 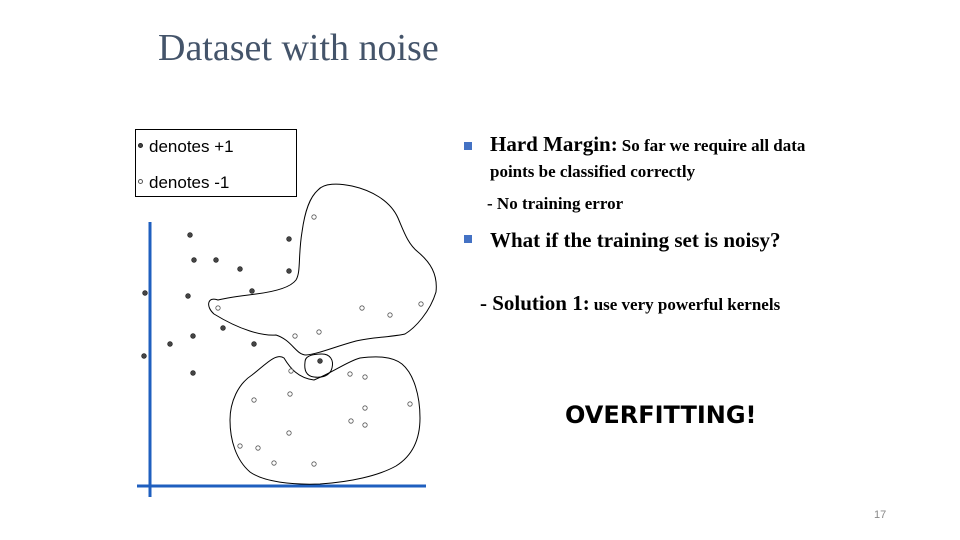 I want to click on legend-positive: denotes +1, so click(x=186, y=147).